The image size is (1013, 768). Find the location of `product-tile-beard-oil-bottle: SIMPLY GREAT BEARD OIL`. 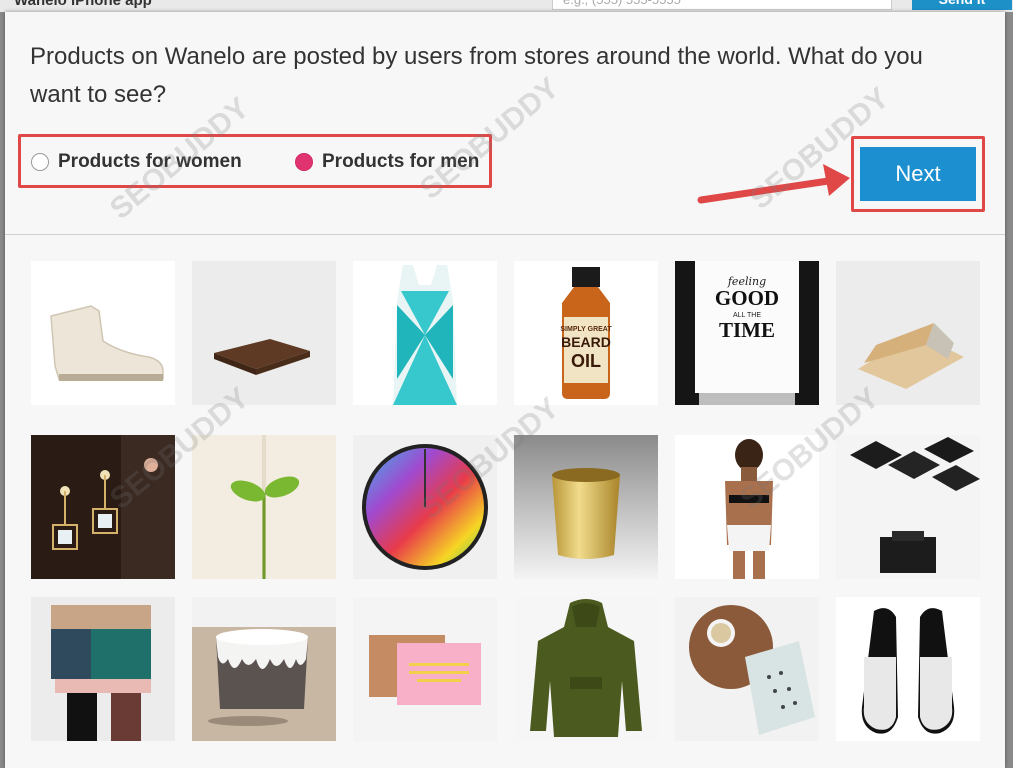

product-tile-beard-oil-bottle: SIMPLY GREAT BEARD OIL is located at coordinates (586, 333).